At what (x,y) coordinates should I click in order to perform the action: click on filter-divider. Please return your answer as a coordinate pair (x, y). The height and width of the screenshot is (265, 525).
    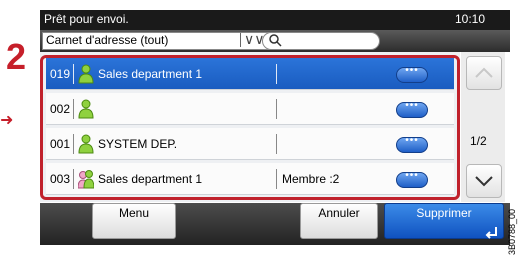
    Looking at the image, I should click on (240, 40).